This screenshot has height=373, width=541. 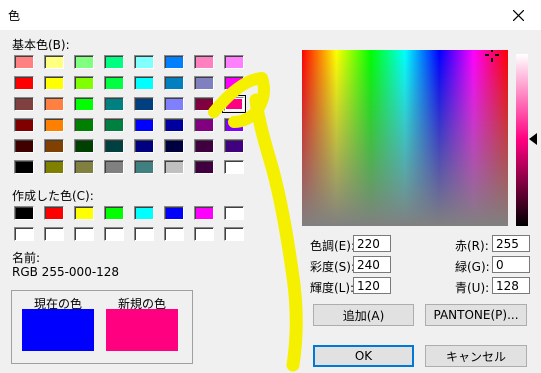 I want to click on green-input: 0, so click(x=511, y=264).